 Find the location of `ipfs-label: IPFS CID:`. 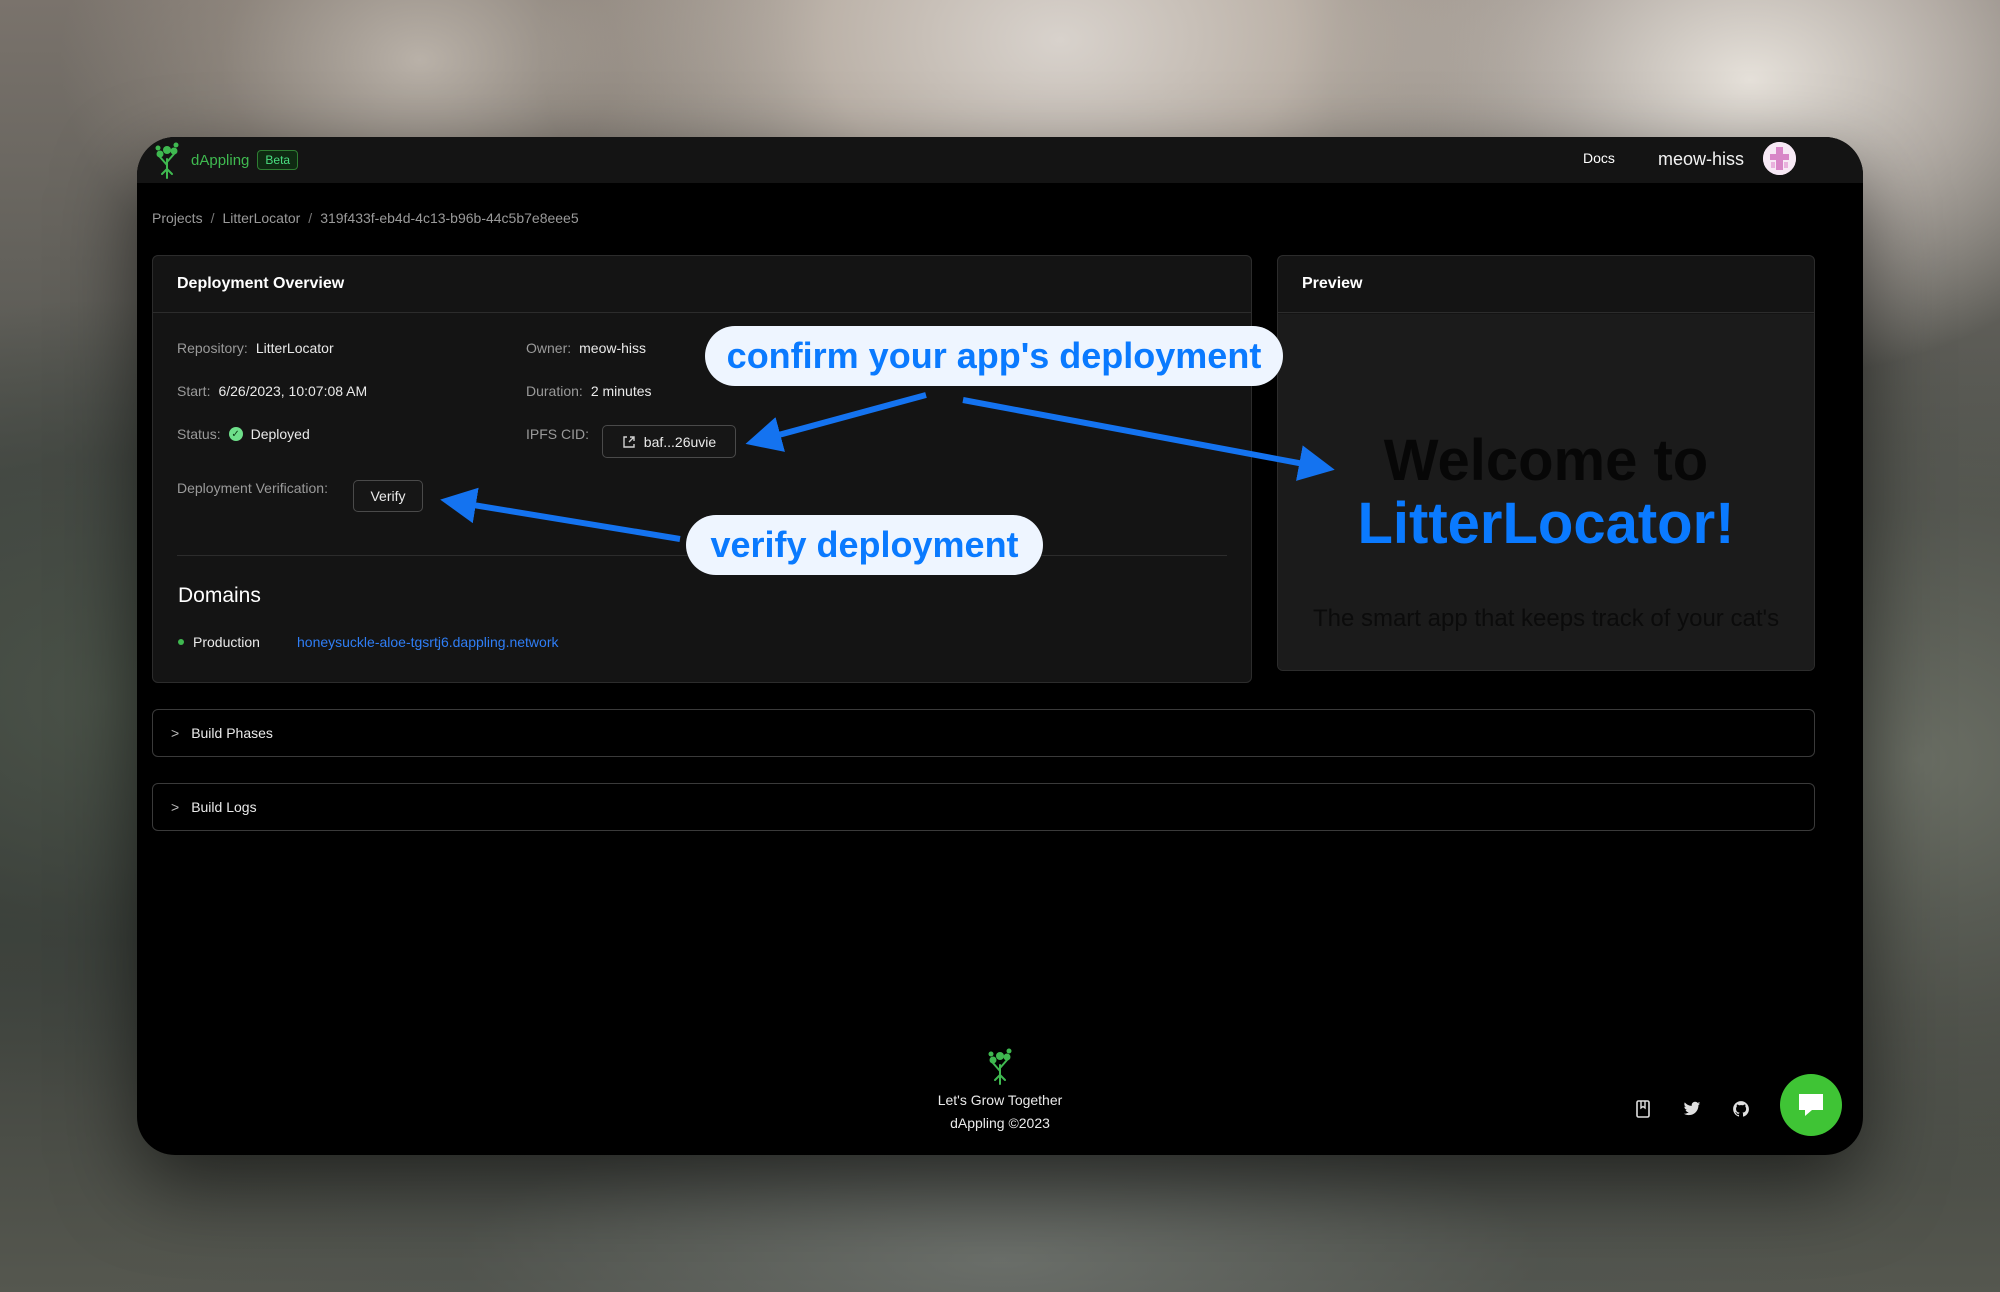

ipfs-label: IPFS CID: is located at coordinates (558, 434).